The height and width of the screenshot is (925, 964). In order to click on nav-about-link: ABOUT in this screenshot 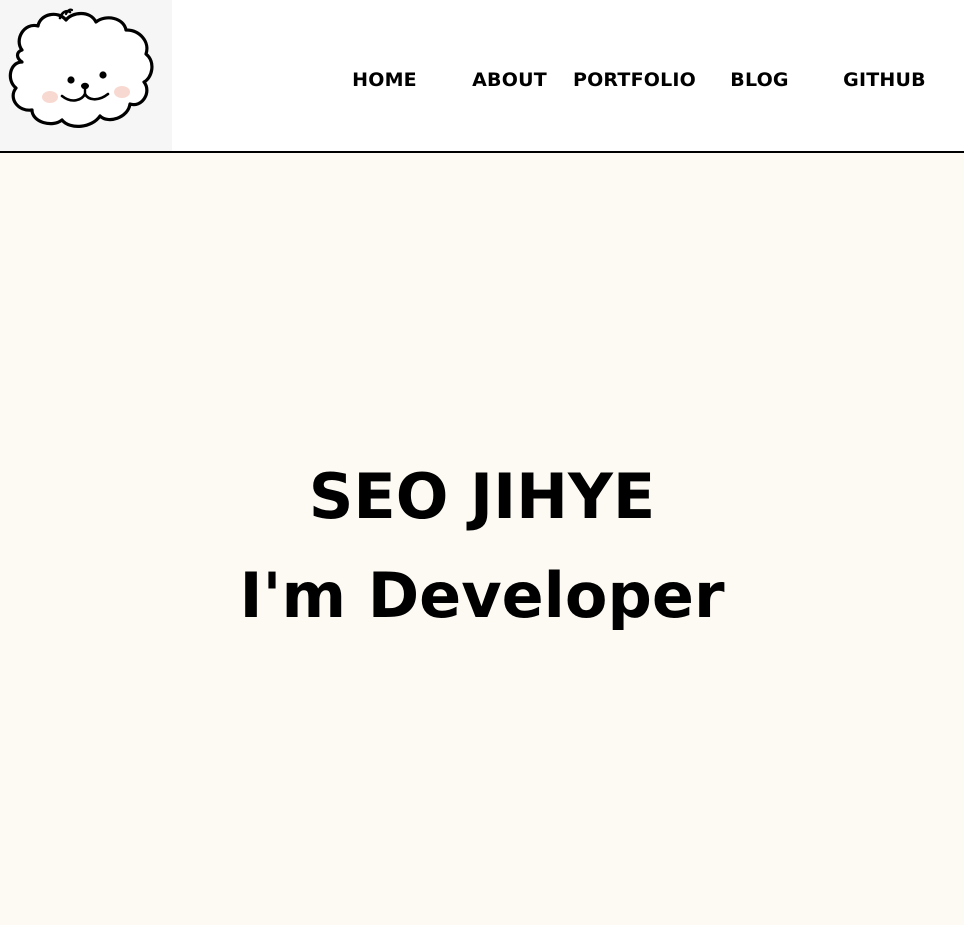, I will do `click(509, 80)`.